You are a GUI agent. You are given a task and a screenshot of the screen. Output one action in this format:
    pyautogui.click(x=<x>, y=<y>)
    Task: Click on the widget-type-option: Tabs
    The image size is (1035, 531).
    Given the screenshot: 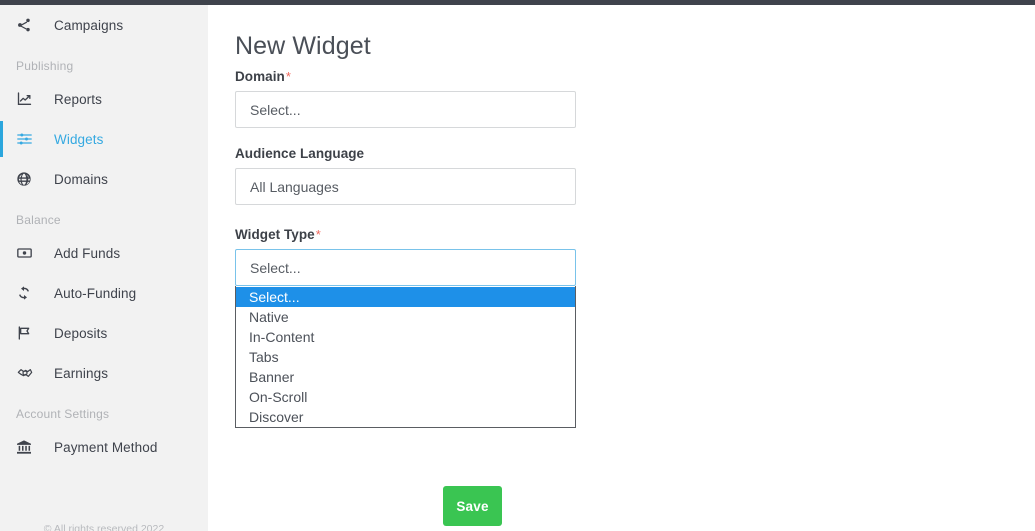 What is the action you would take?
    pyautogui.click(x=405, y=357)
    